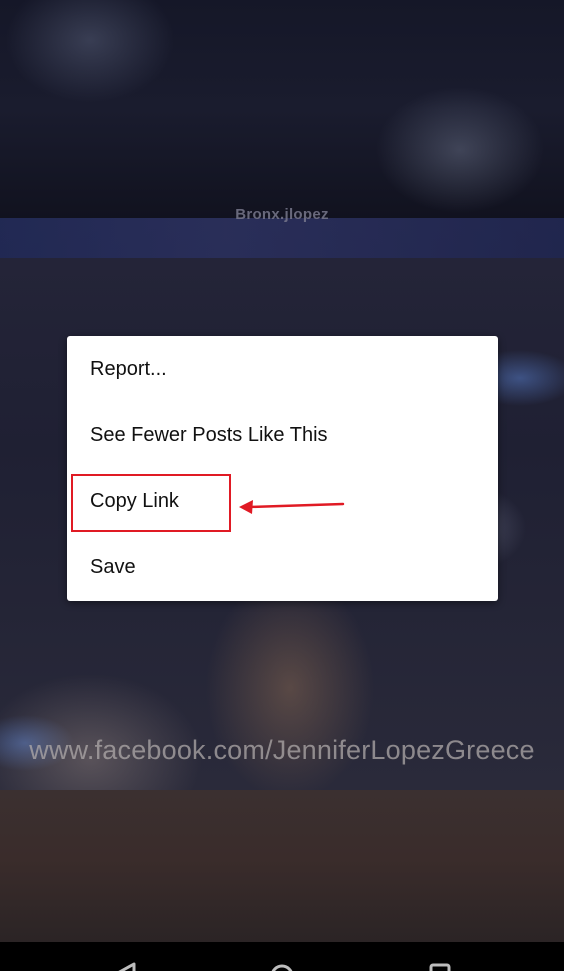 This screenshot has height=971, width=564. Describe the element at coordinates (282, 435) in the screenshot. I see `menu-item-see-fewer-posts: See Fewer Posts Like This` at that location.